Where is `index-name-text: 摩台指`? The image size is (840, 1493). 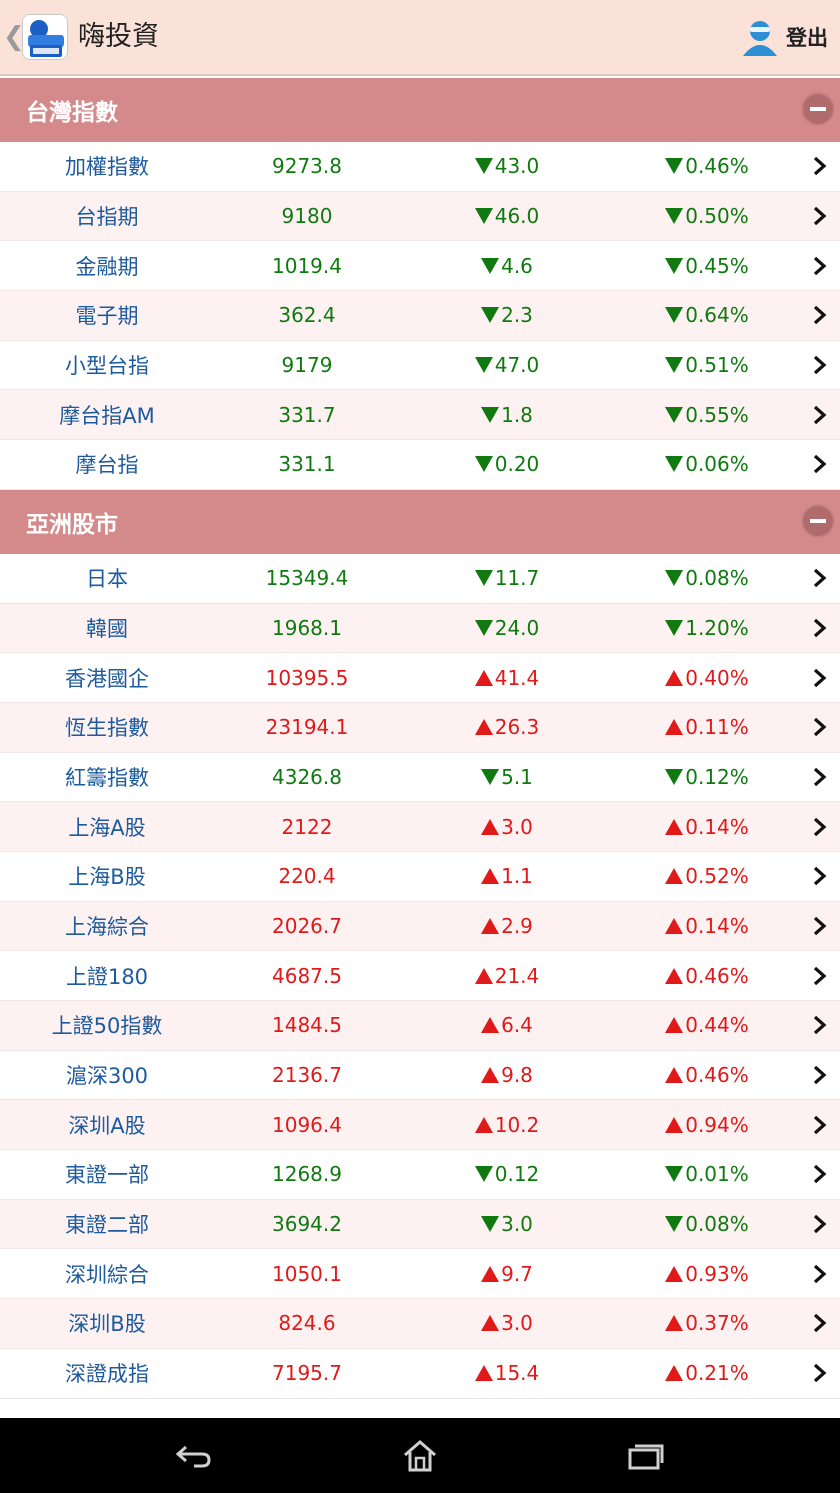 index-name-text: 摩台指 is located at coordinates (107, 465).